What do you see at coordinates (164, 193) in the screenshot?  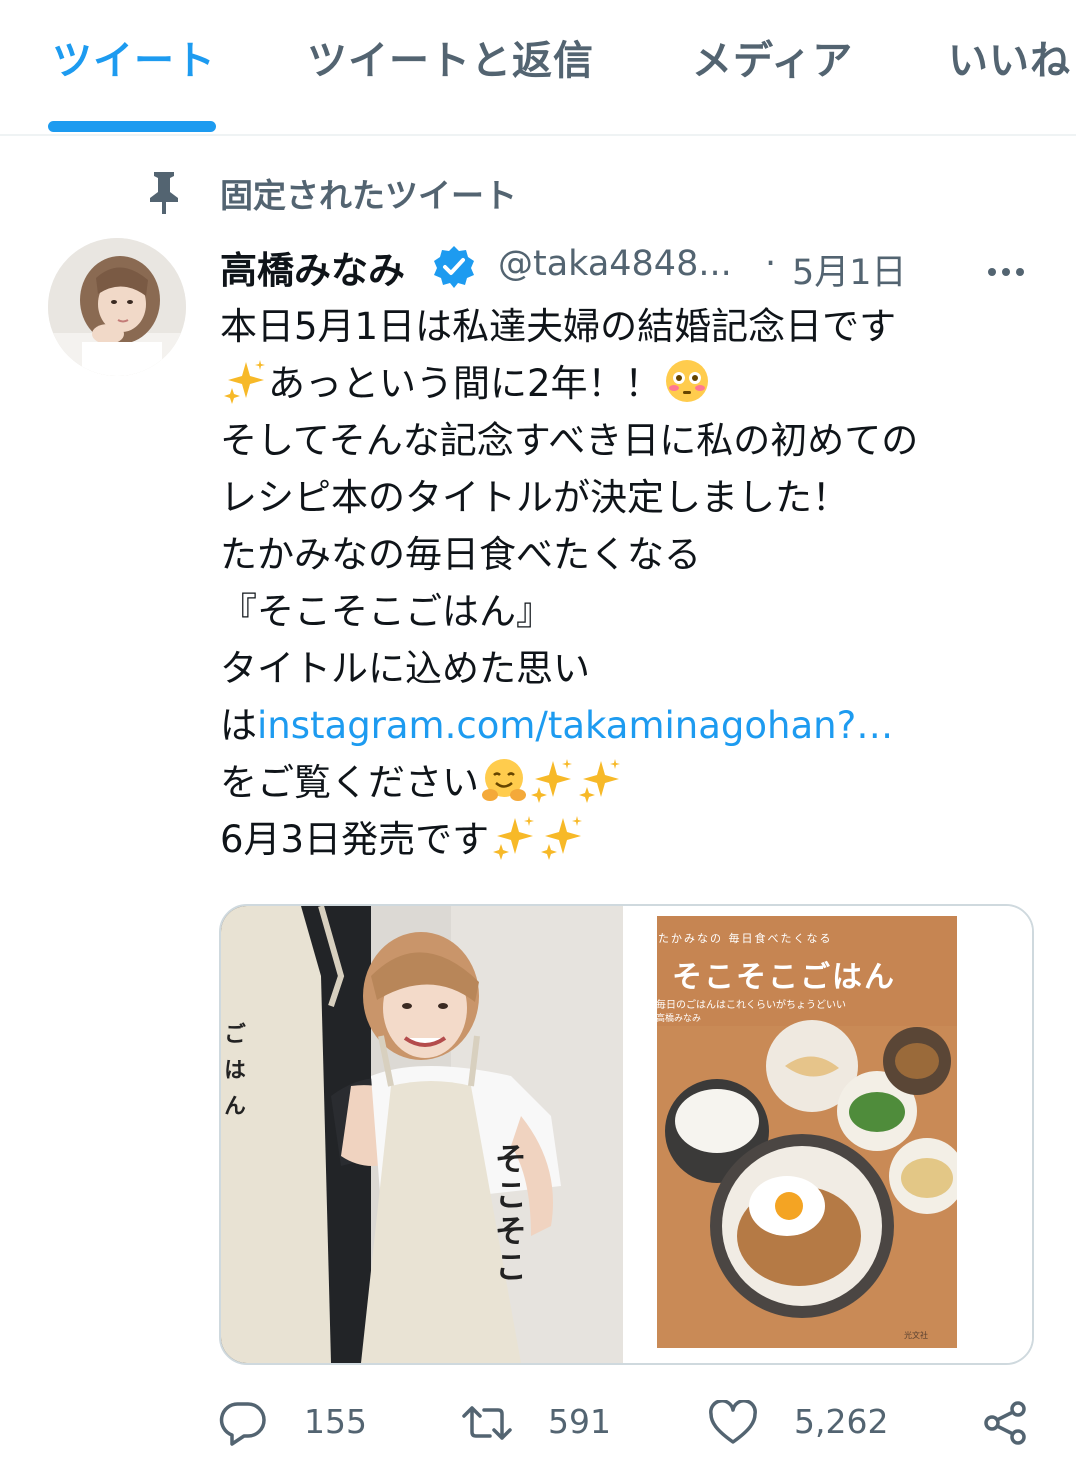 I see `pin-icon` at bounding box center [164, 193].